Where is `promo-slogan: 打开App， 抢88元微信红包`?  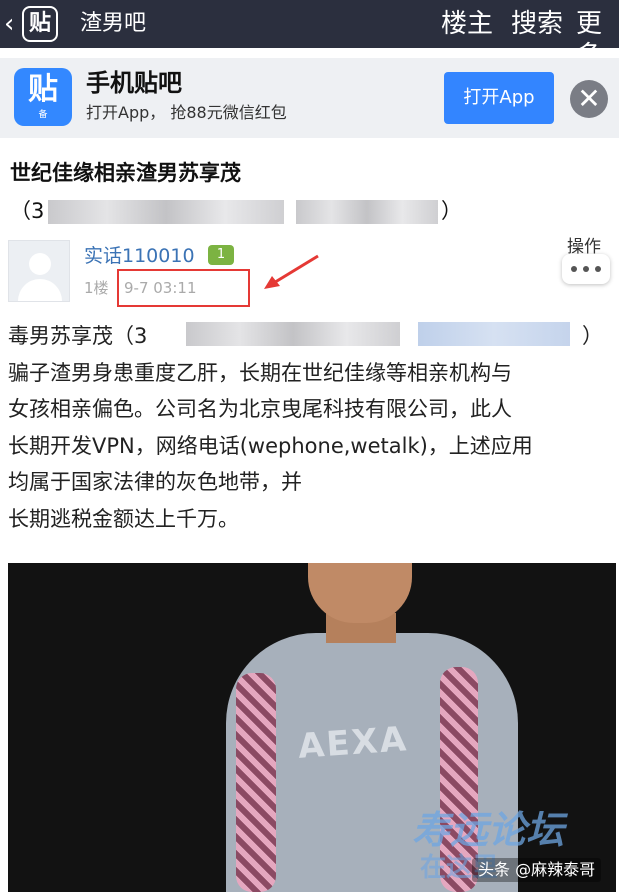
promo-slogan: 打开App， 抢88元微信红包 is located at coordinates (186, 112).